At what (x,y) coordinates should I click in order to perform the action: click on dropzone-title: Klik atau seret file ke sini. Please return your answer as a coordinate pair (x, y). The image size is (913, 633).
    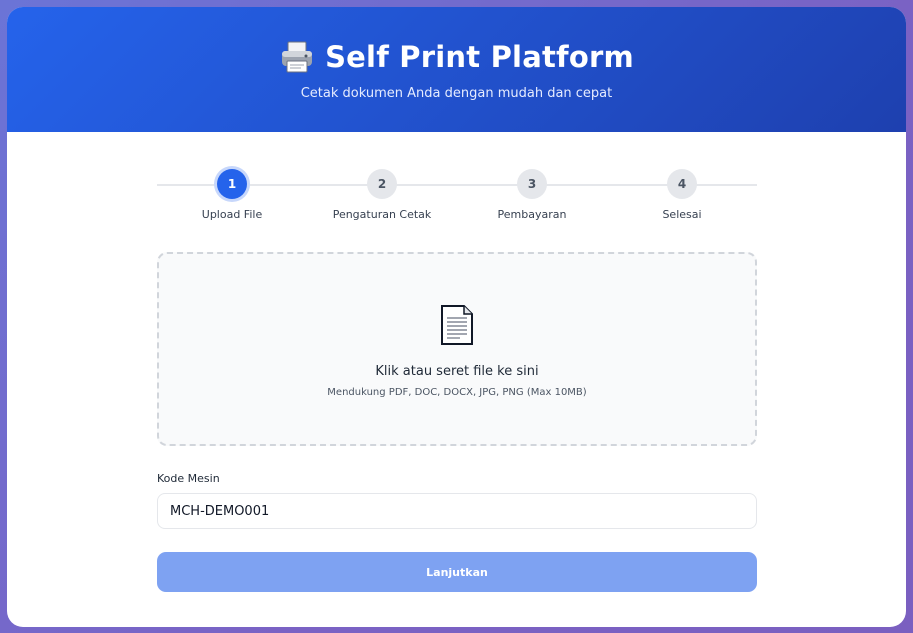
    Looking at the image, I should click on (457, 371).